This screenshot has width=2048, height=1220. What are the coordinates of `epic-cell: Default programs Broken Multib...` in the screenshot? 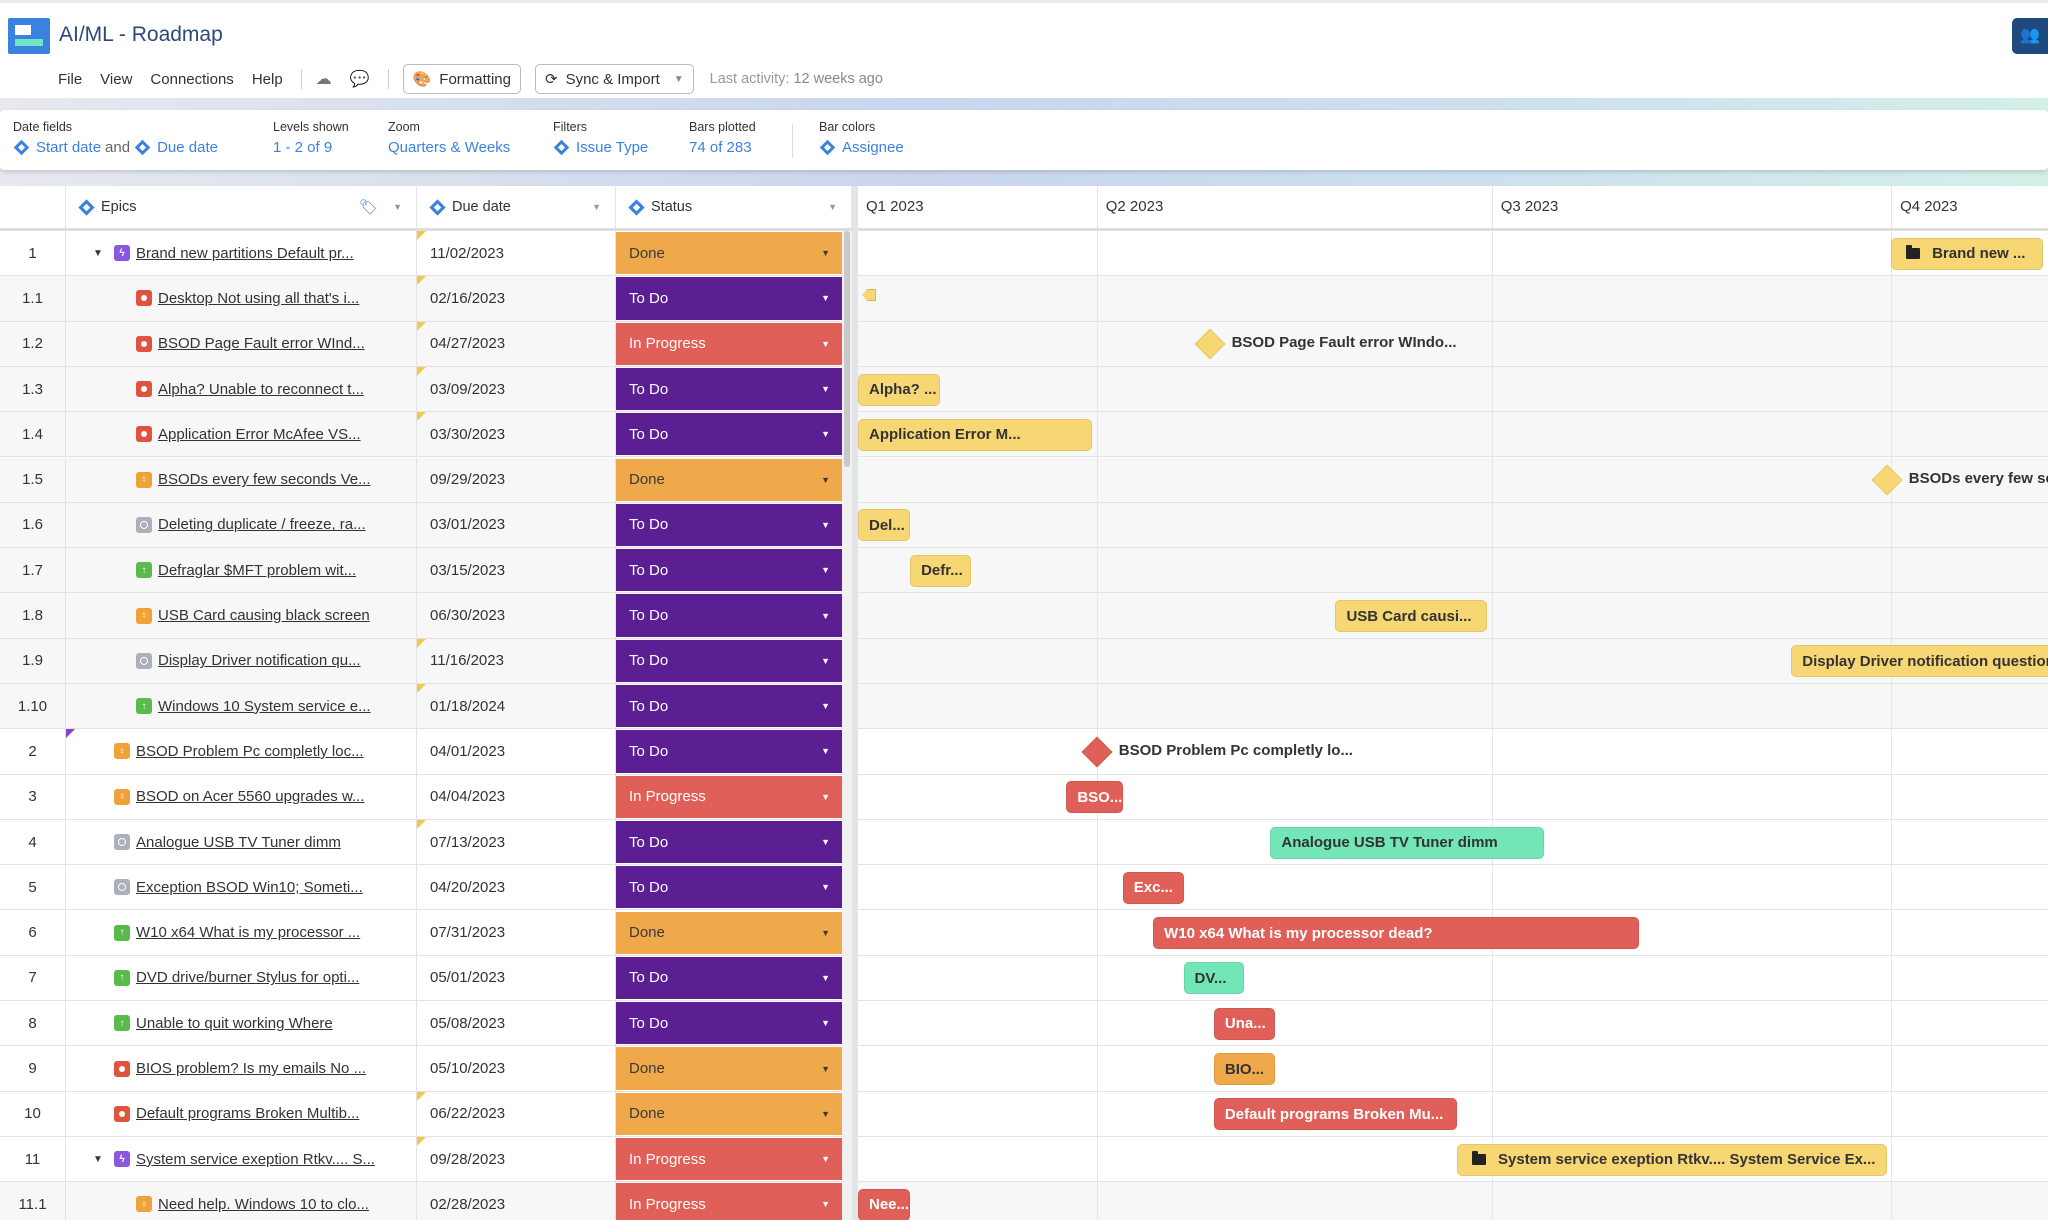 It's located at (241, 1113).